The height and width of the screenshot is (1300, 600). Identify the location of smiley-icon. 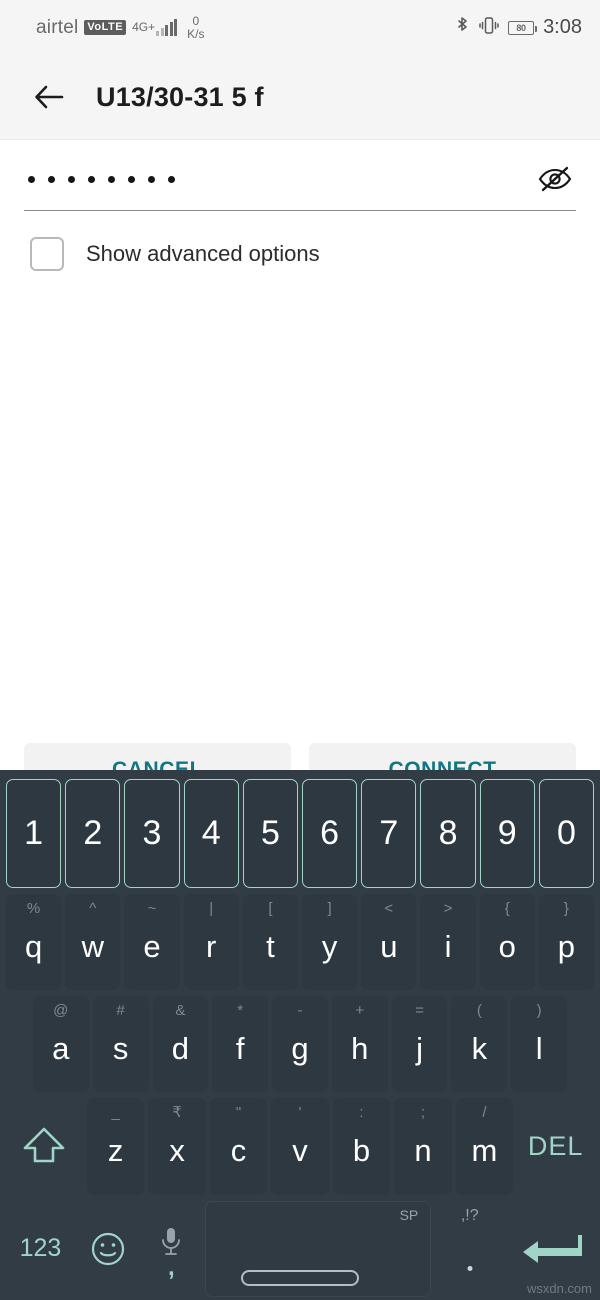
(108, 1249).